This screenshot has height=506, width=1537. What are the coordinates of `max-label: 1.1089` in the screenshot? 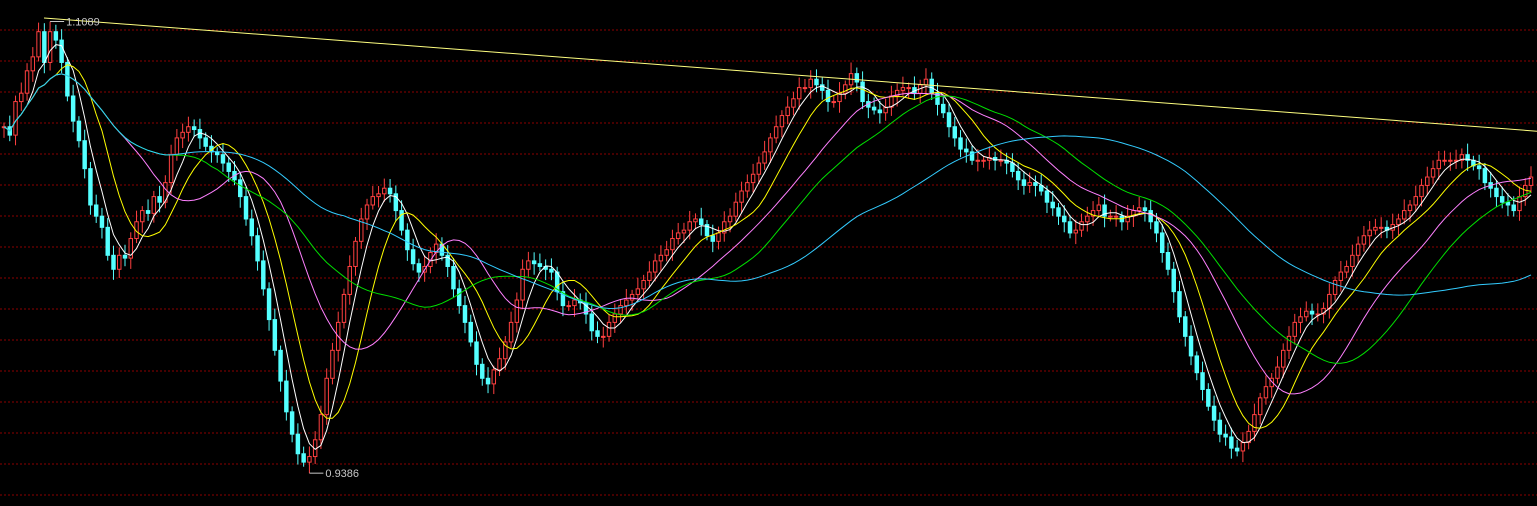 It's located at (83, 22).